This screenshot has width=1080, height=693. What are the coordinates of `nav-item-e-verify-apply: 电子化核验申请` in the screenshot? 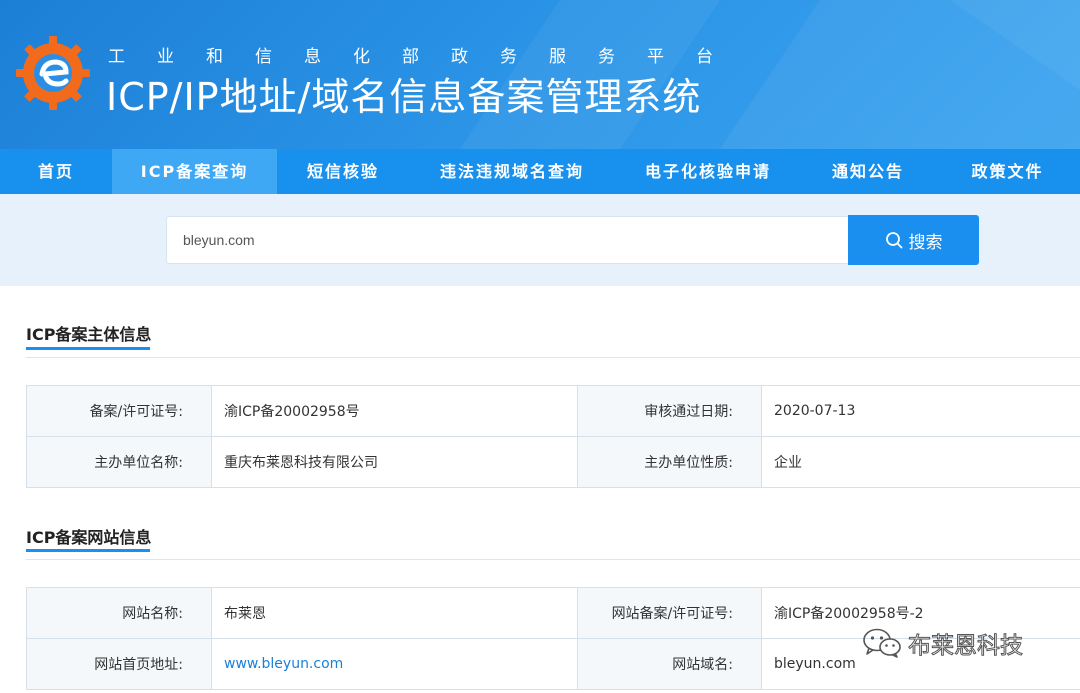 It's located at (708, 171).